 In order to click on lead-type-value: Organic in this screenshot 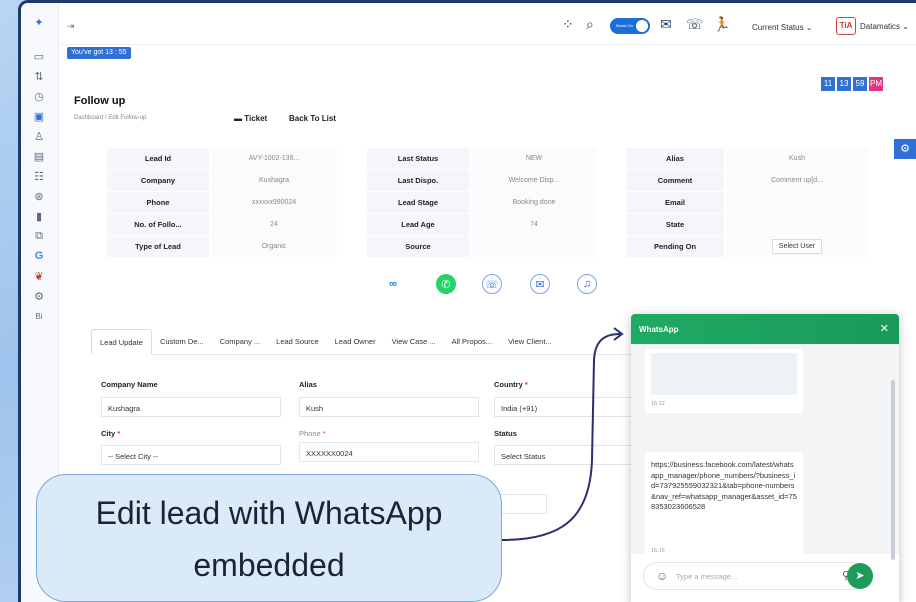, I will do `click(274, 246)`.